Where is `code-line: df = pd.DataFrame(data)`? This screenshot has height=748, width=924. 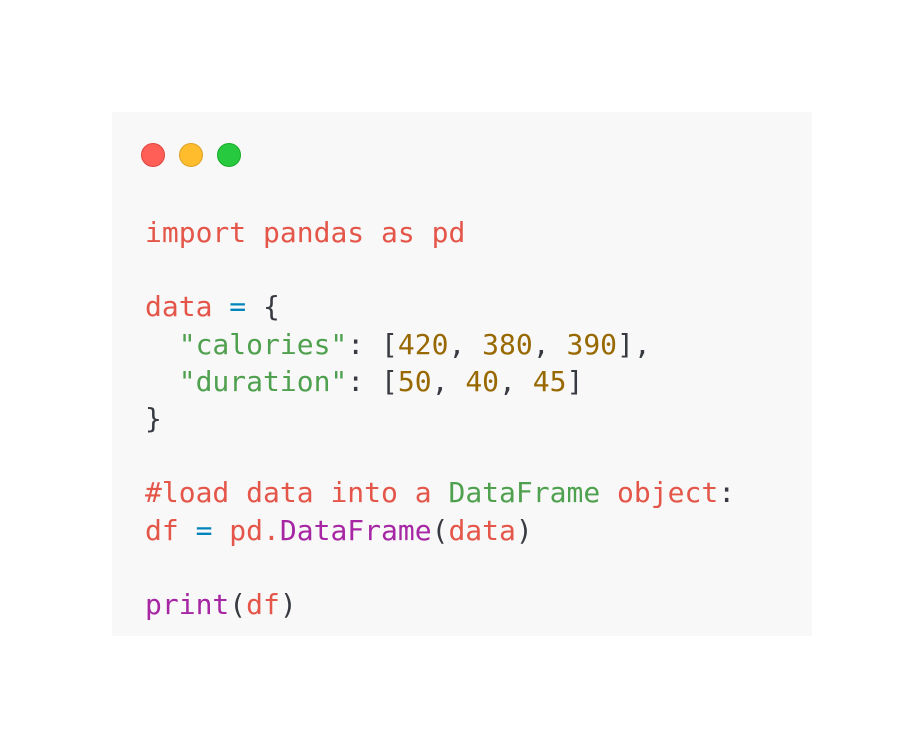 code-line: df = pd.DataFrame(data) is located at coordinates (440, 530).